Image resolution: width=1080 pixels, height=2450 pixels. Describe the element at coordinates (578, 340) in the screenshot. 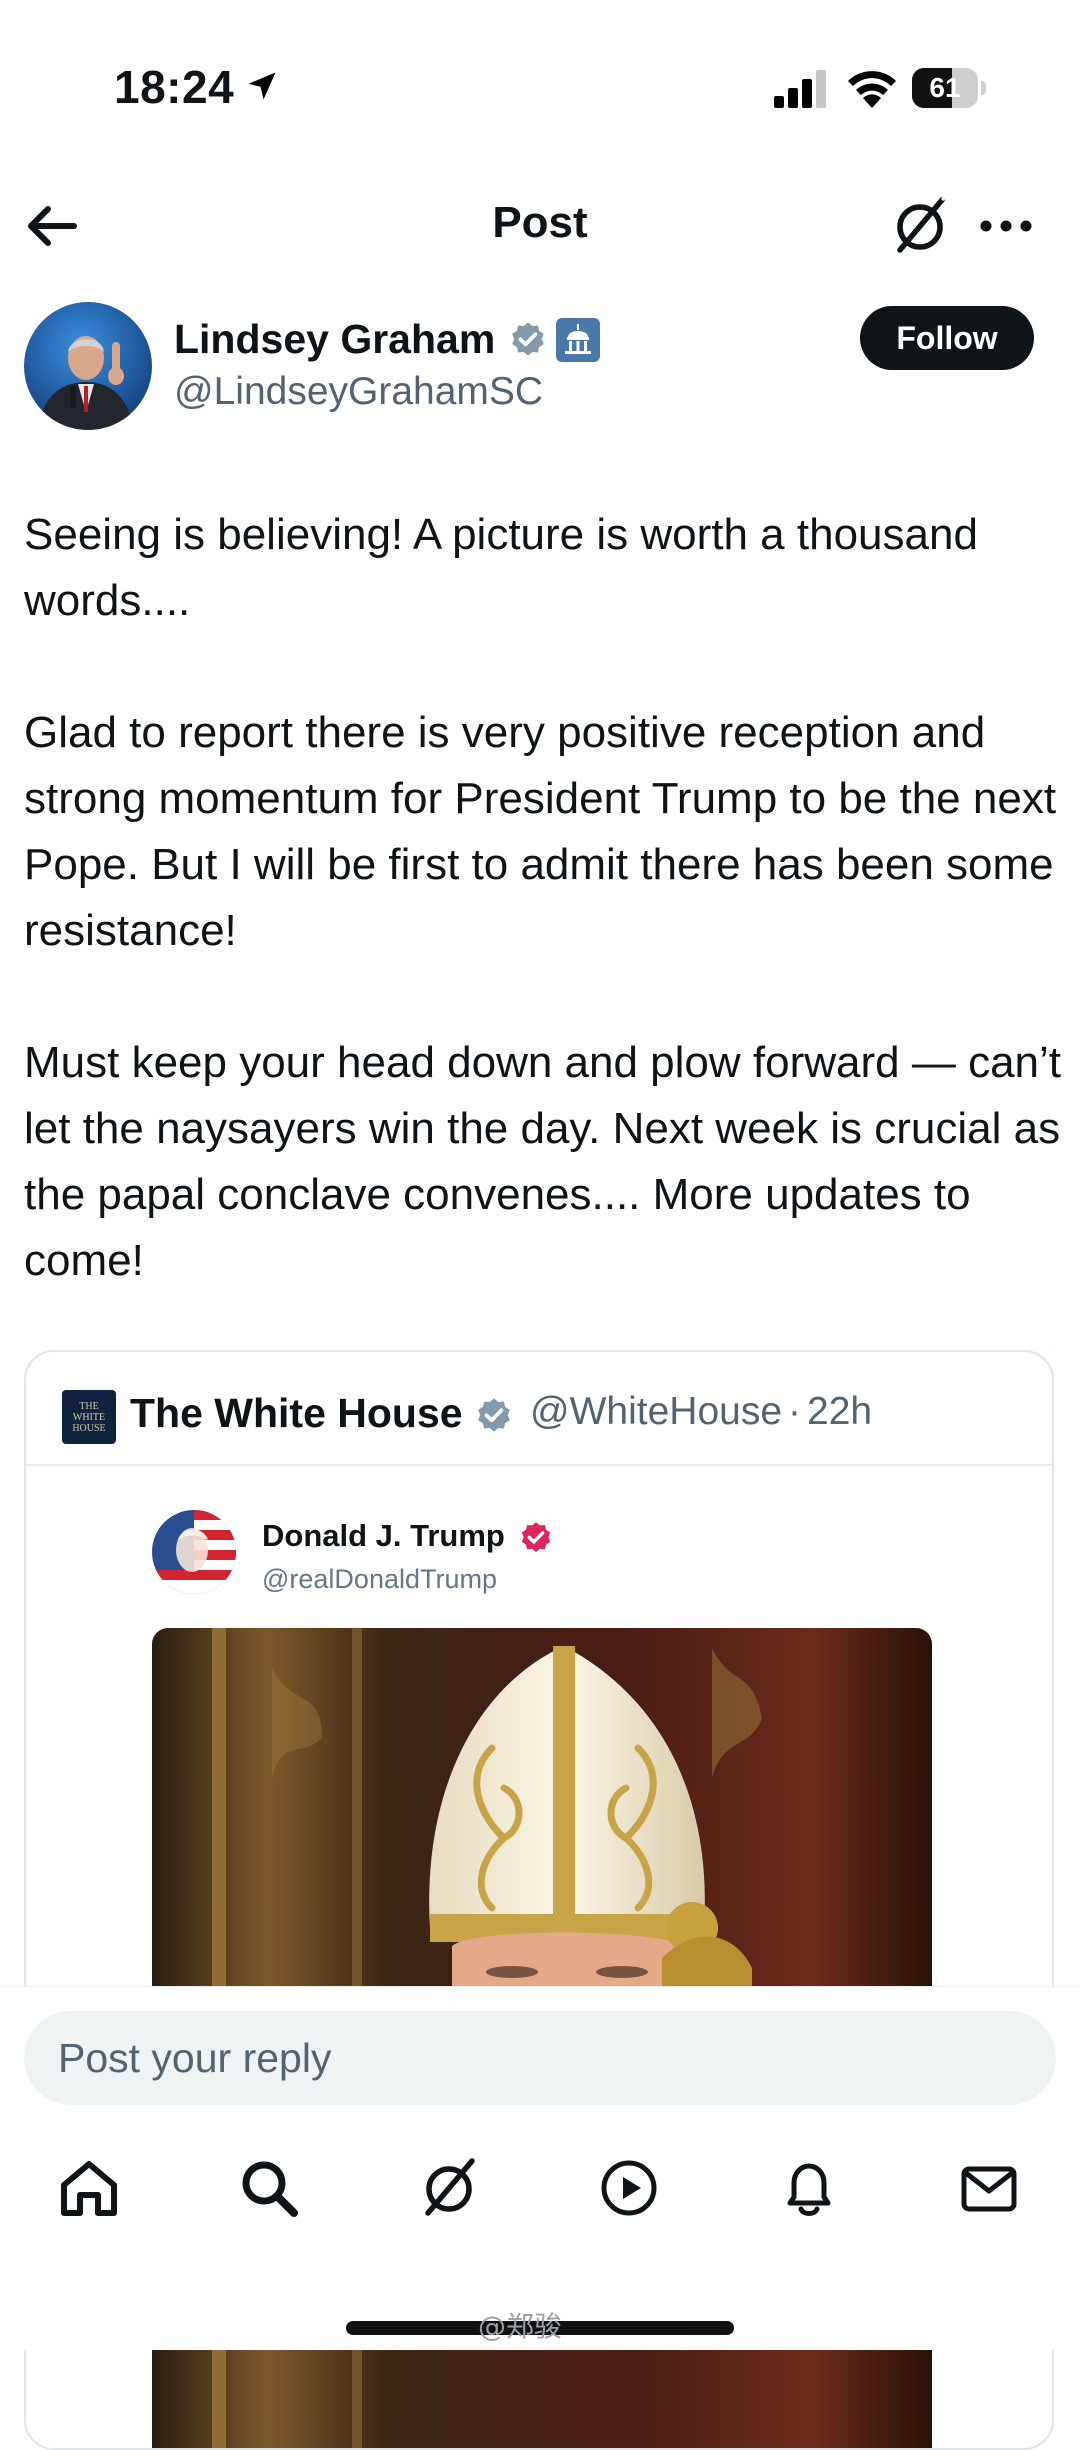

I see `government-badge-icon` at that location.